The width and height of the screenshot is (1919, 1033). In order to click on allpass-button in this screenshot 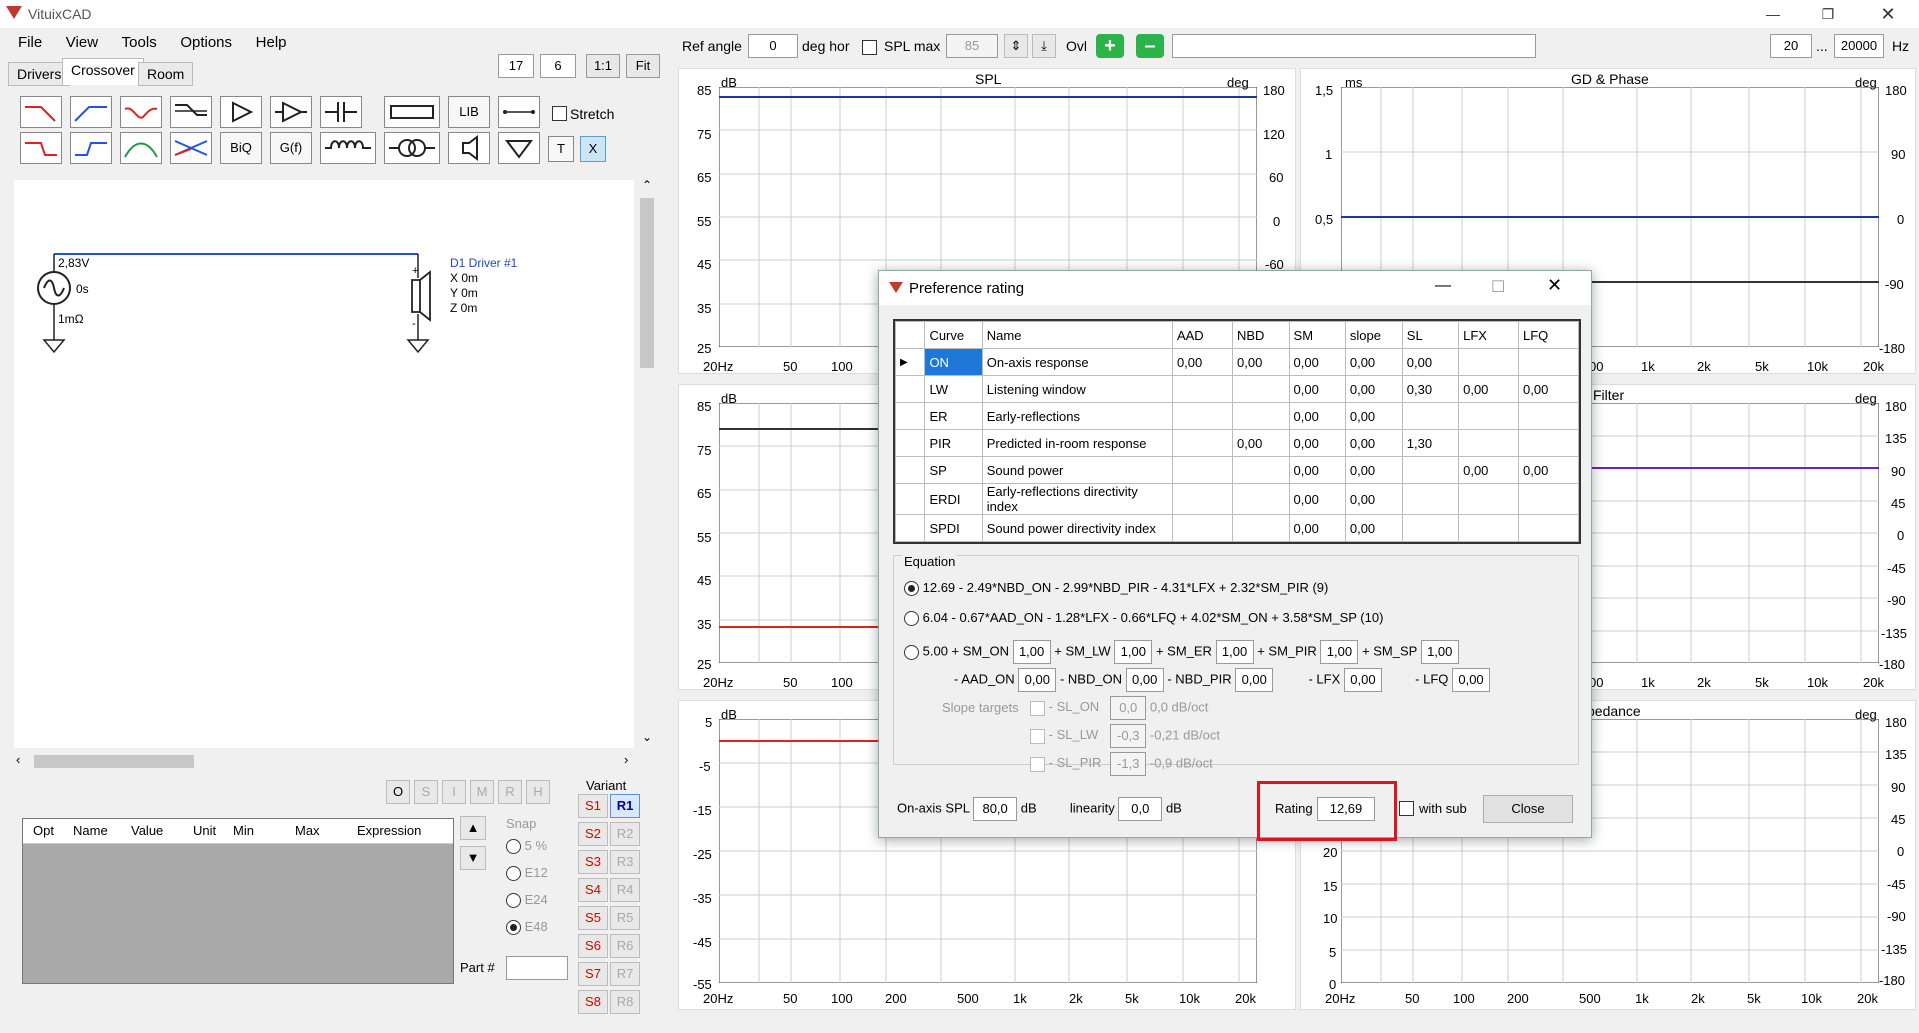, I will do `click(191, 148)`.